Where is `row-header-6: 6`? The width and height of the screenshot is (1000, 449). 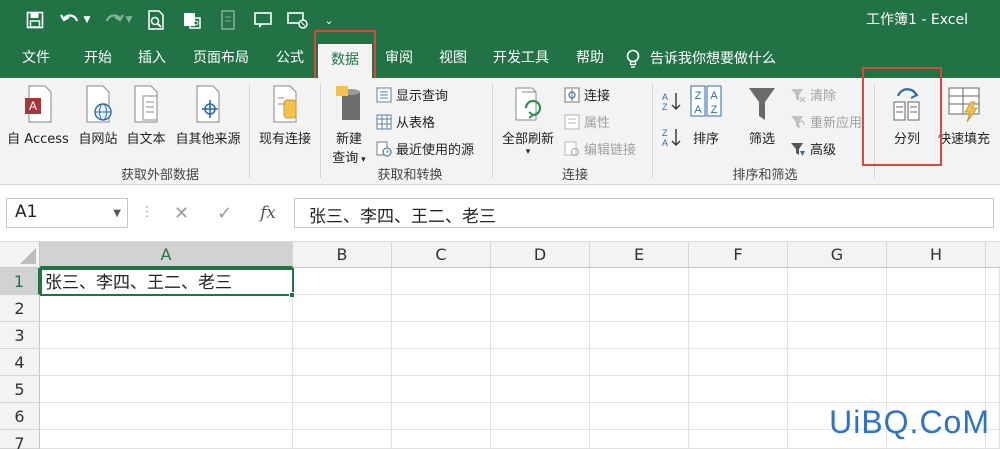
row-header-6: 6 is located at coordinates (20, 416).